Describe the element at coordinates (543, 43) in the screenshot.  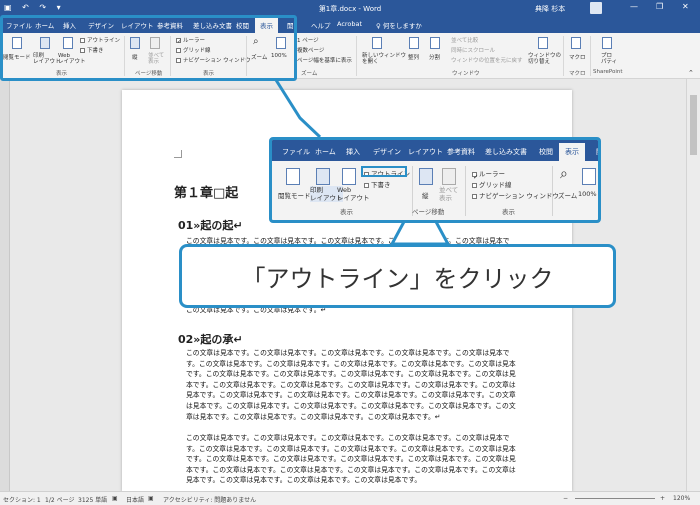
I see `switch-window-icon` at that location.